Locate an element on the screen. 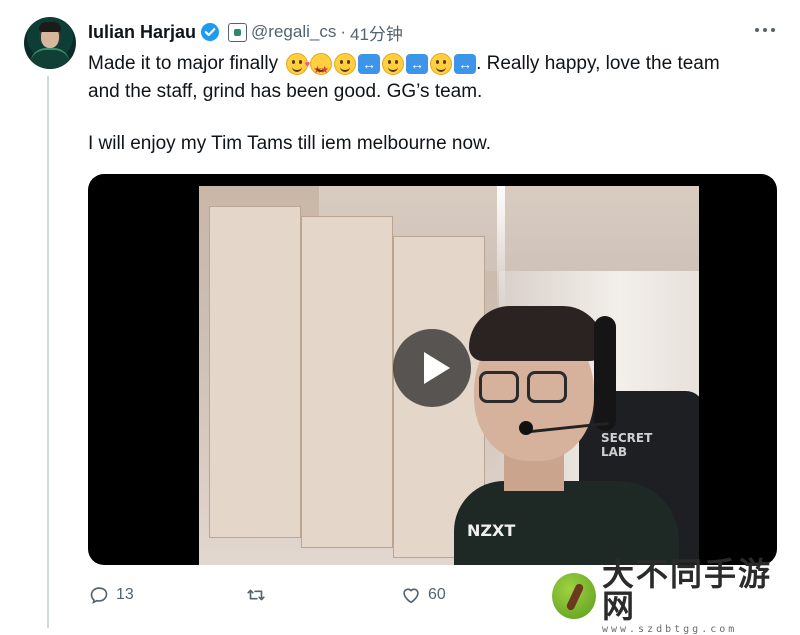  author-name: Iulian Harjau is located at coordinates (142, 32).